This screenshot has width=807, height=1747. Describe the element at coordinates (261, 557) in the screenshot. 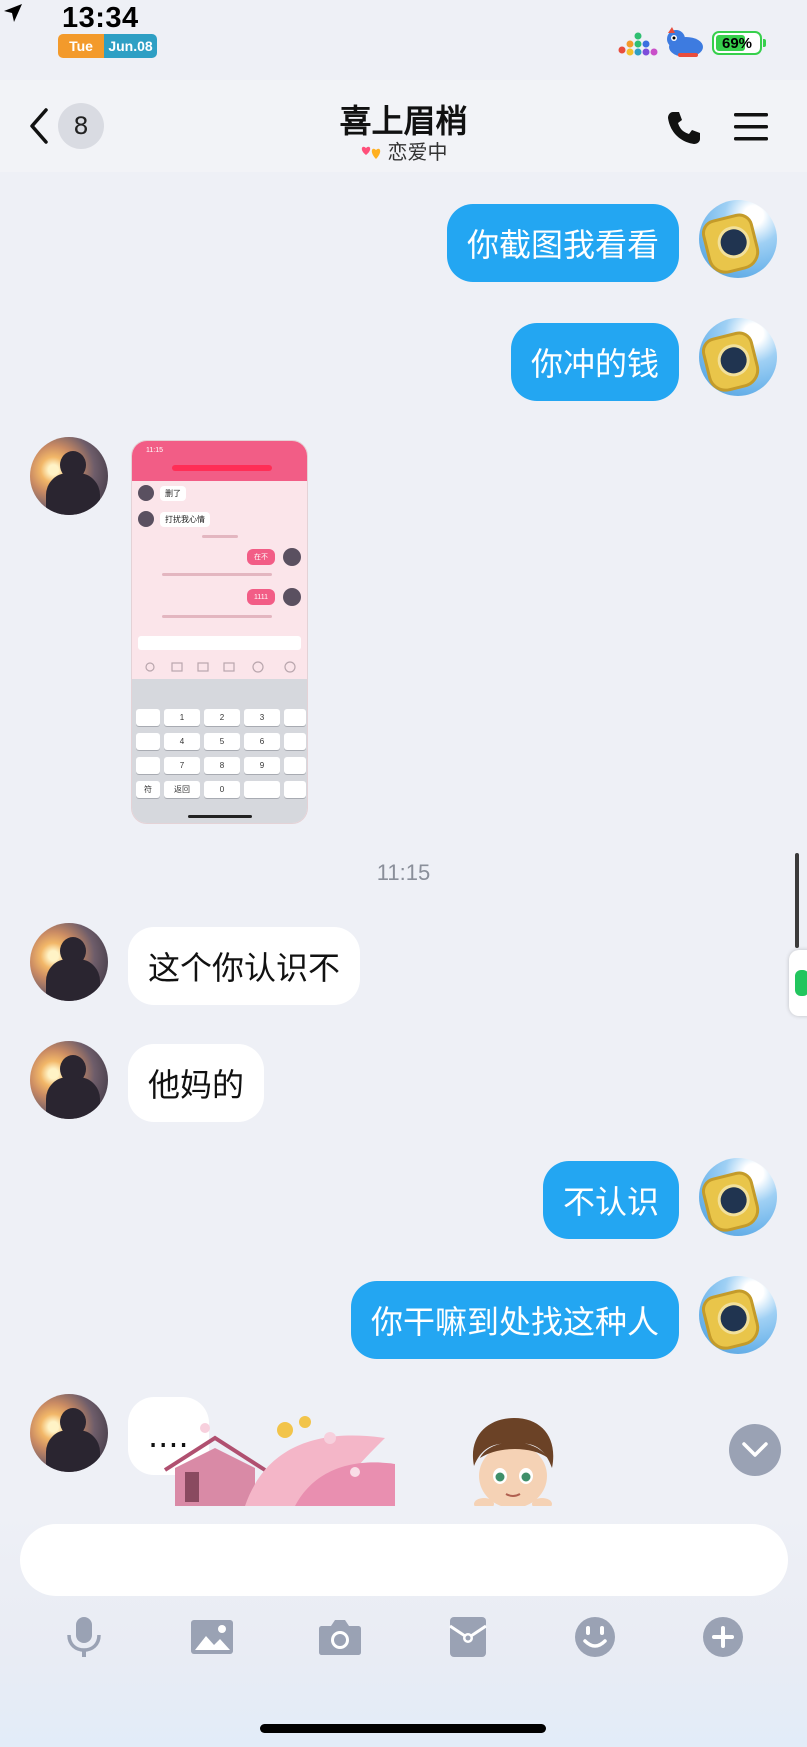

I see `screenshot-sent: 在不` at that location.